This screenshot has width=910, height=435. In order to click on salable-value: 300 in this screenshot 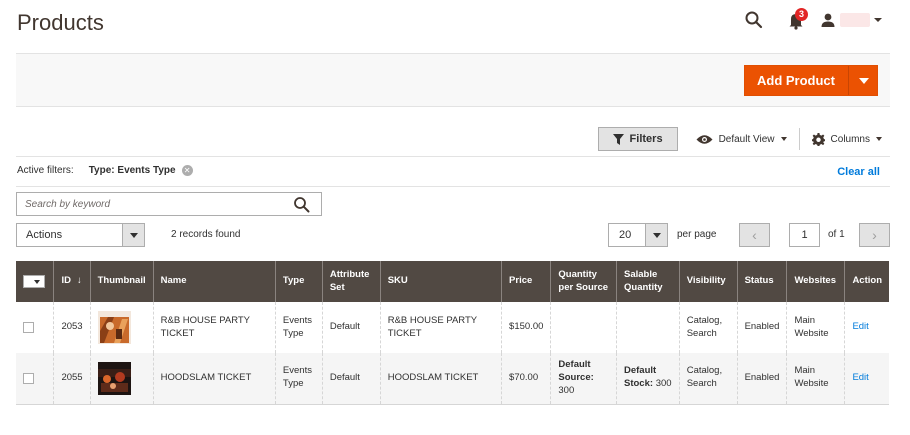, I will do `click(663, 384)`.